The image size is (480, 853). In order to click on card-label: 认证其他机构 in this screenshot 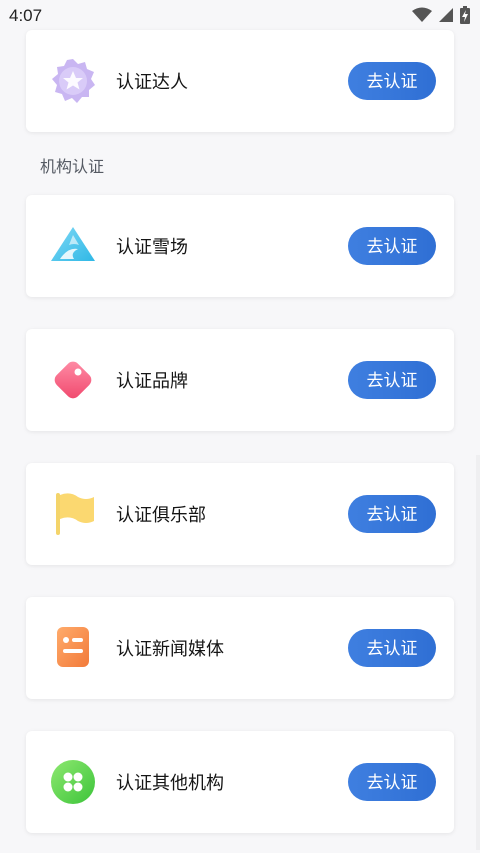, I will do `click(170, 783)`.